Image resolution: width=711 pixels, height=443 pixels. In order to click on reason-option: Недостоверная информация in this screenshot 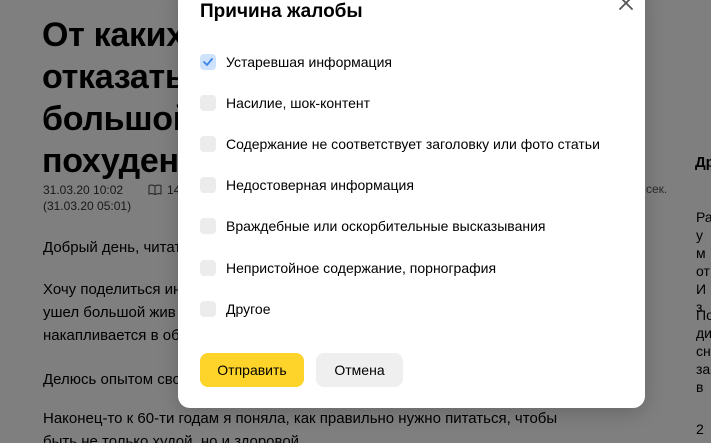, I will do `click(307, 185)`.